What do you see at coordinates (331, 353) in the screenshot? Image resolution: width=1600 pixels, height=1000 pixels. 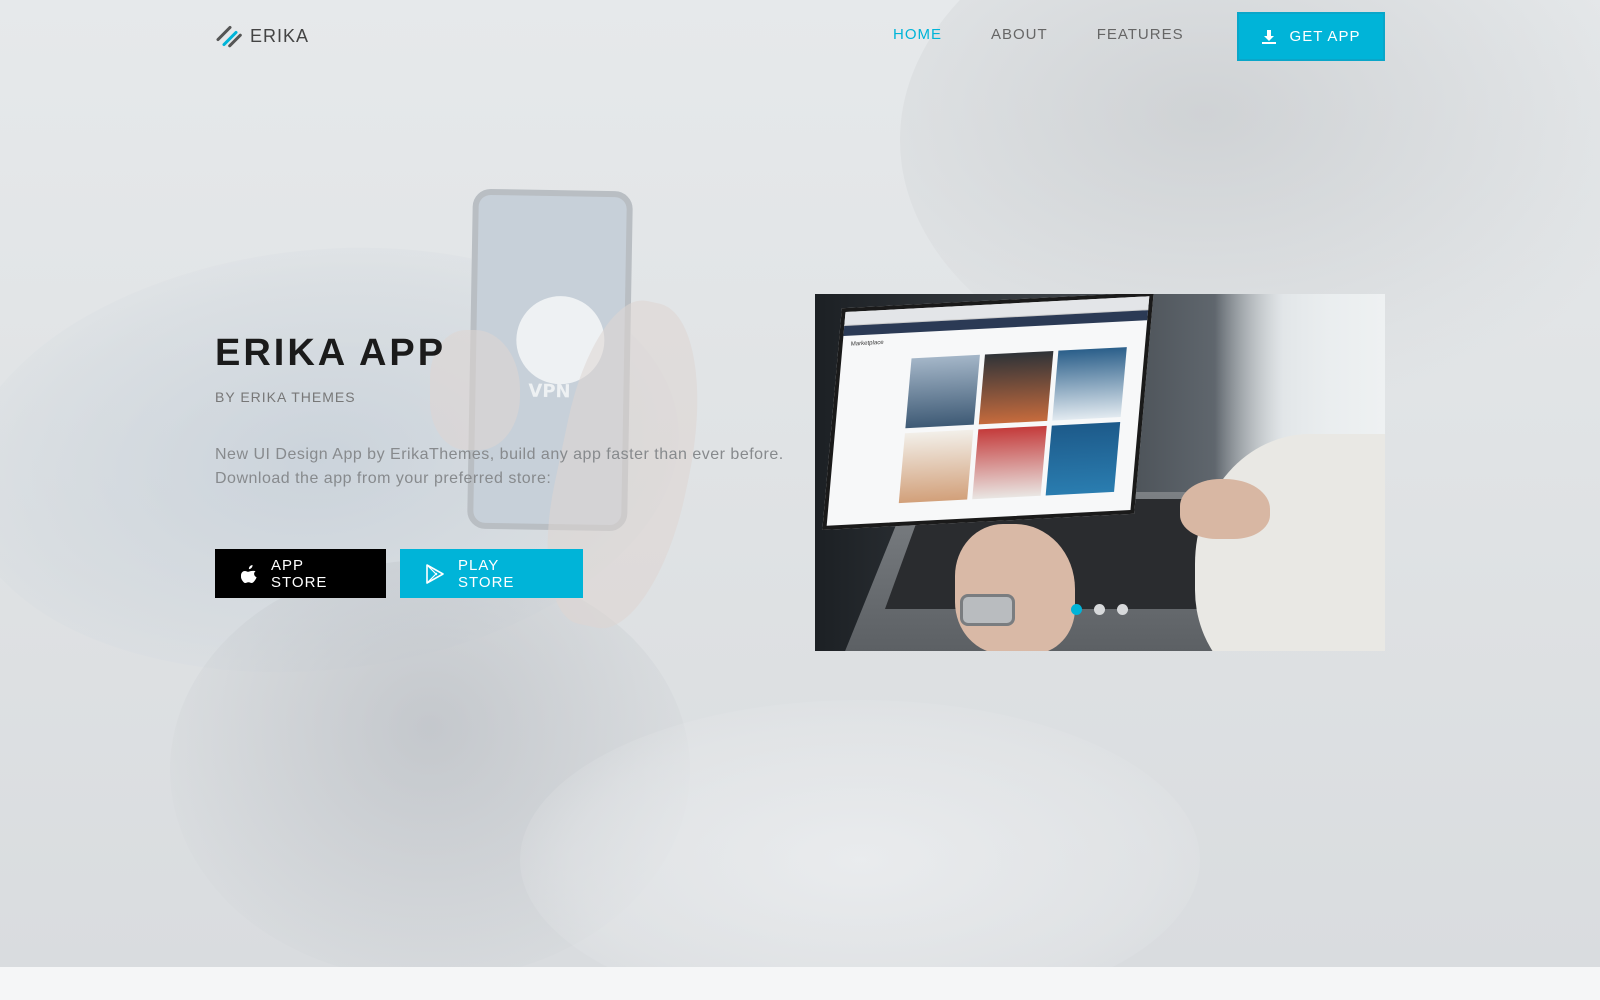 I see `hero-title: ERIKA APP` at bounding box center [331, 353].